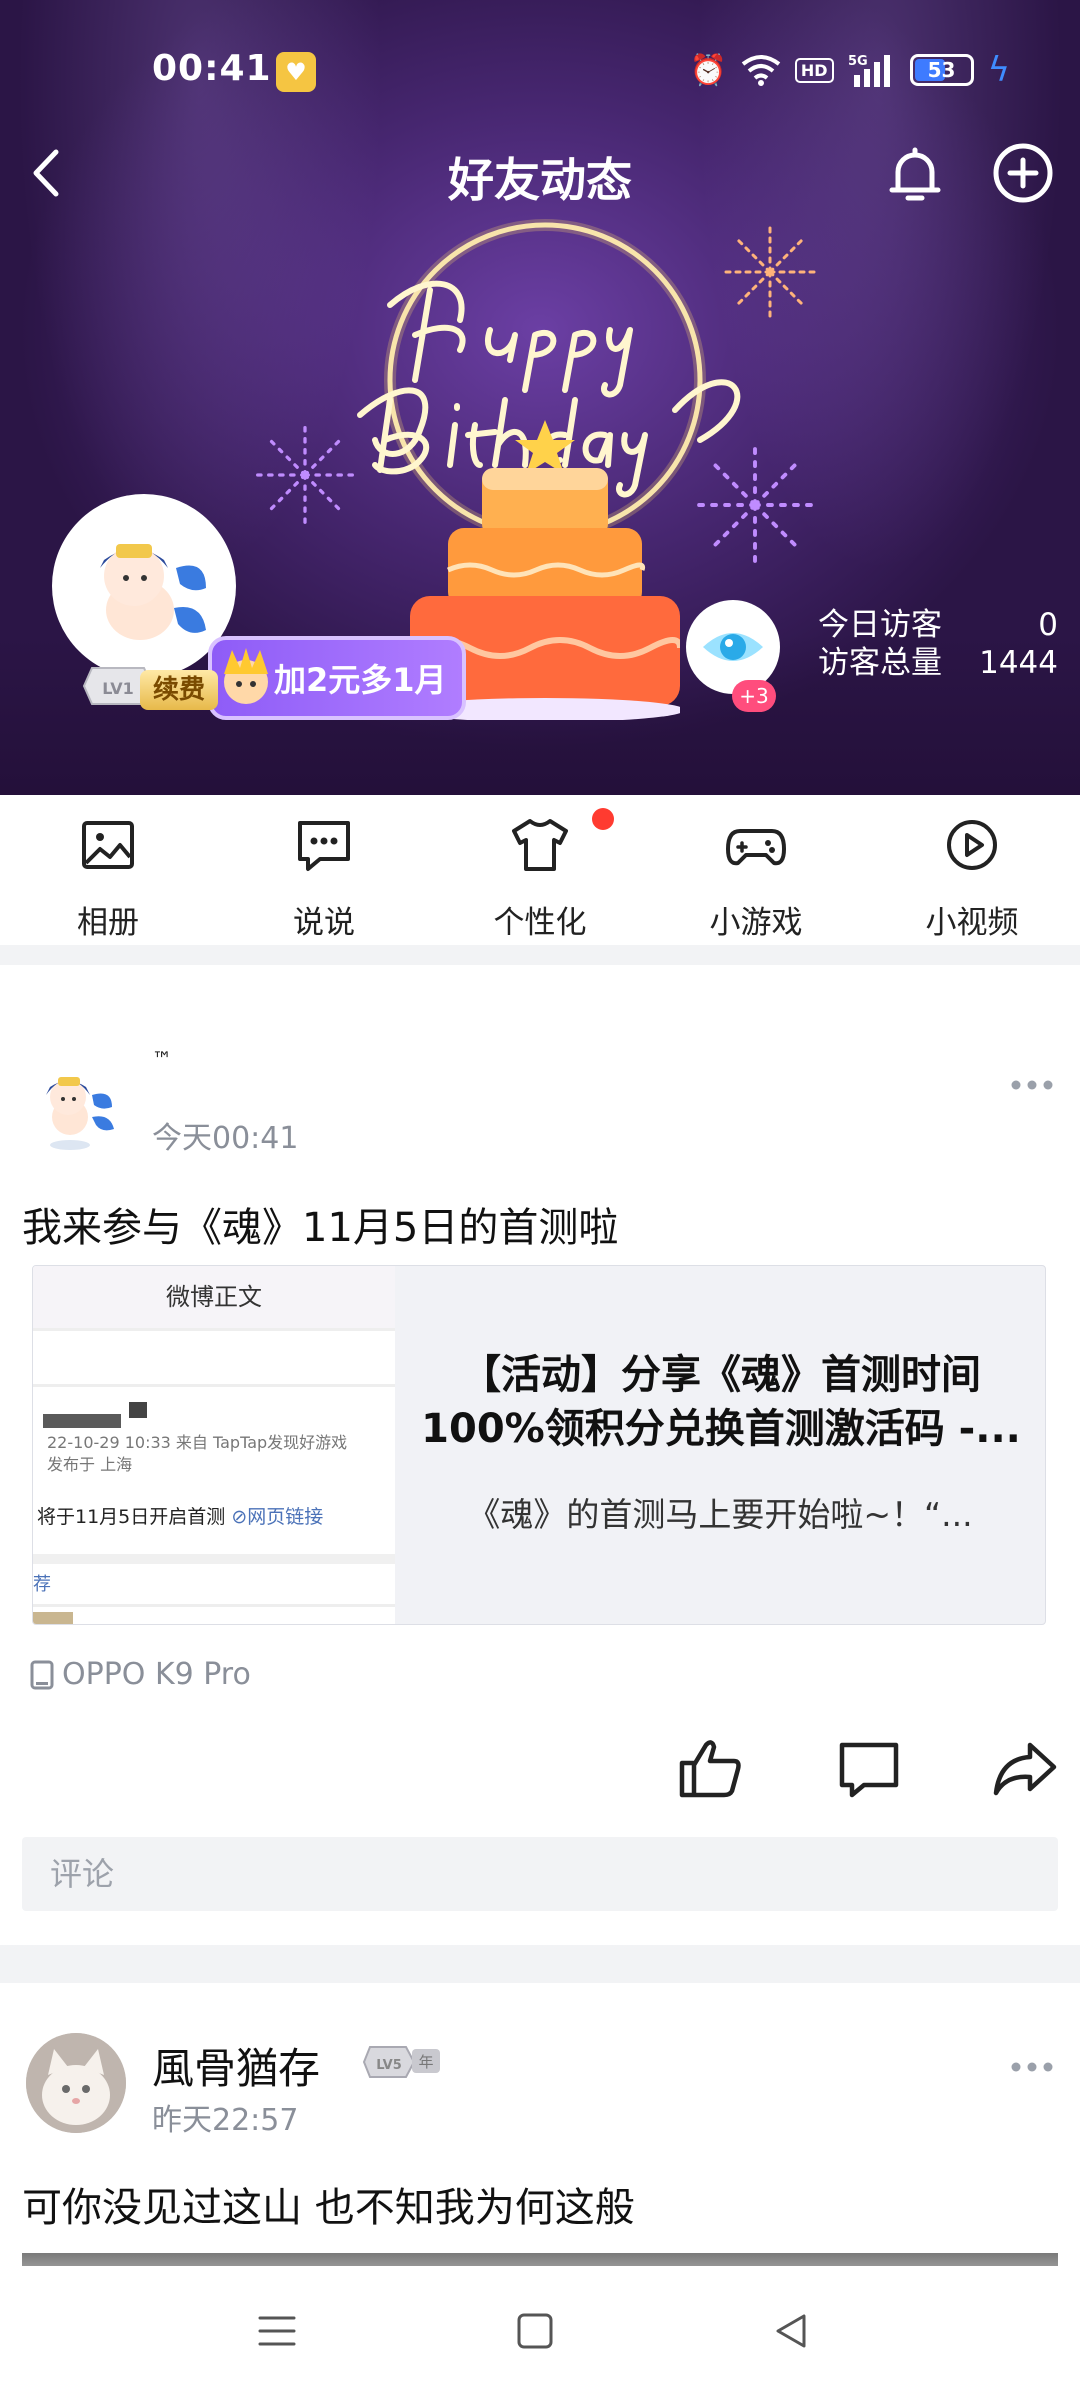  What do you see at coordinates (756, 870) in the screenshot?
I see `feature-minigames: 小游戏` at bounding box center [756, 870].